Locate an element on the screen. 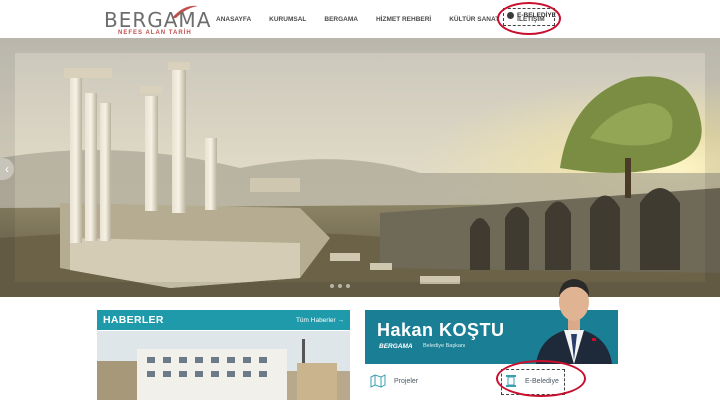 The height and width of the screenshot is (400, 720). news-photo is located at coordinates (223, 365).